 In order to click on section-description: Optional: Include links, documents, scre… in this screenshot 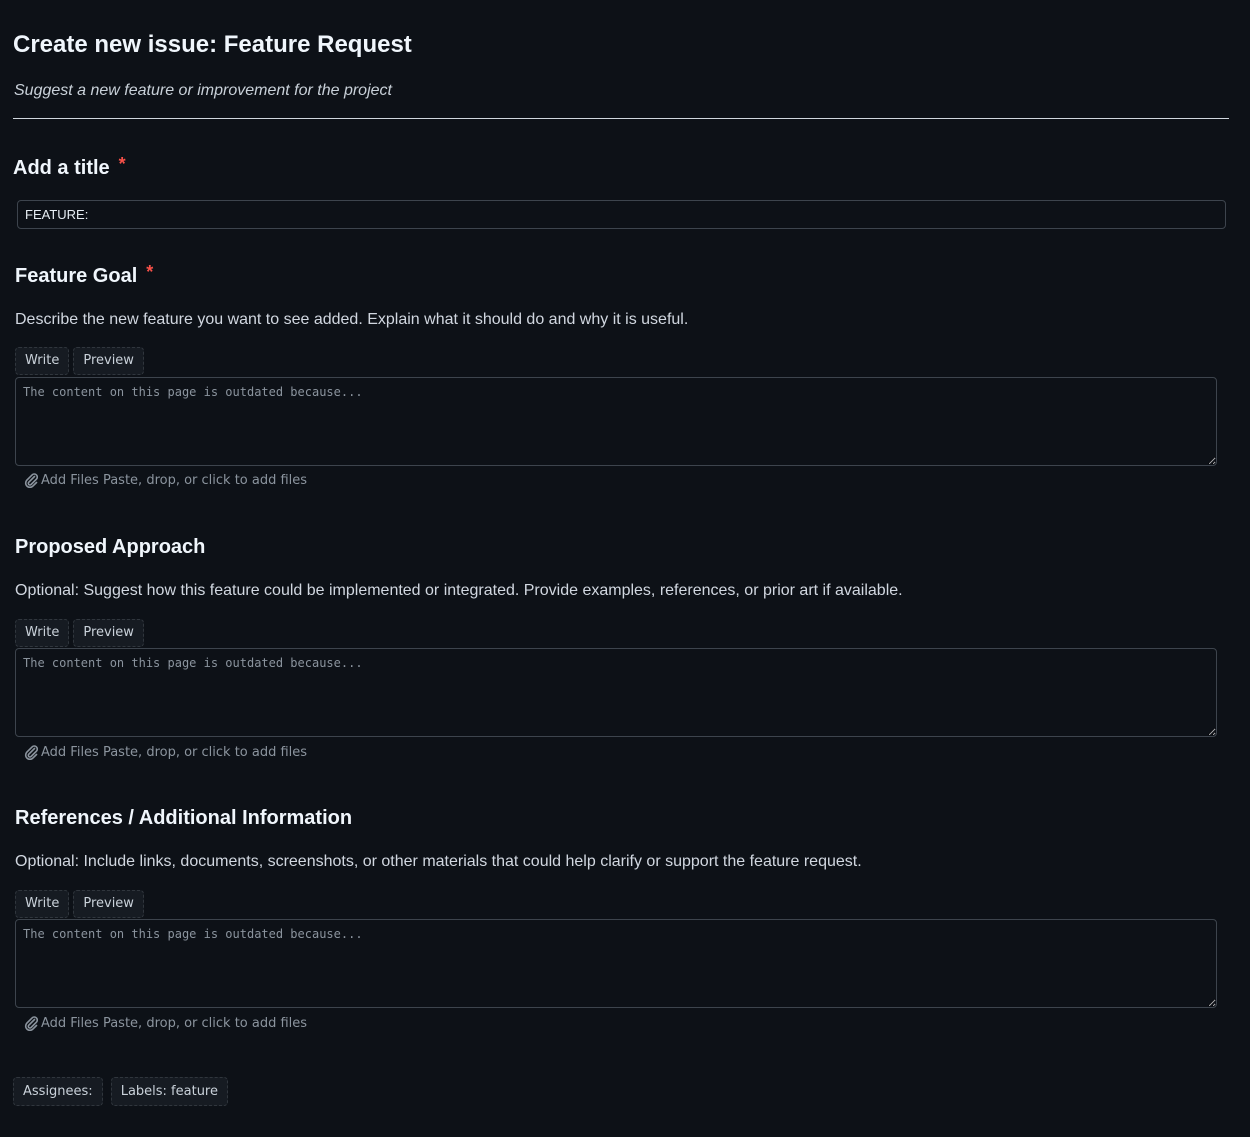, I will do `click(438, 861)`.